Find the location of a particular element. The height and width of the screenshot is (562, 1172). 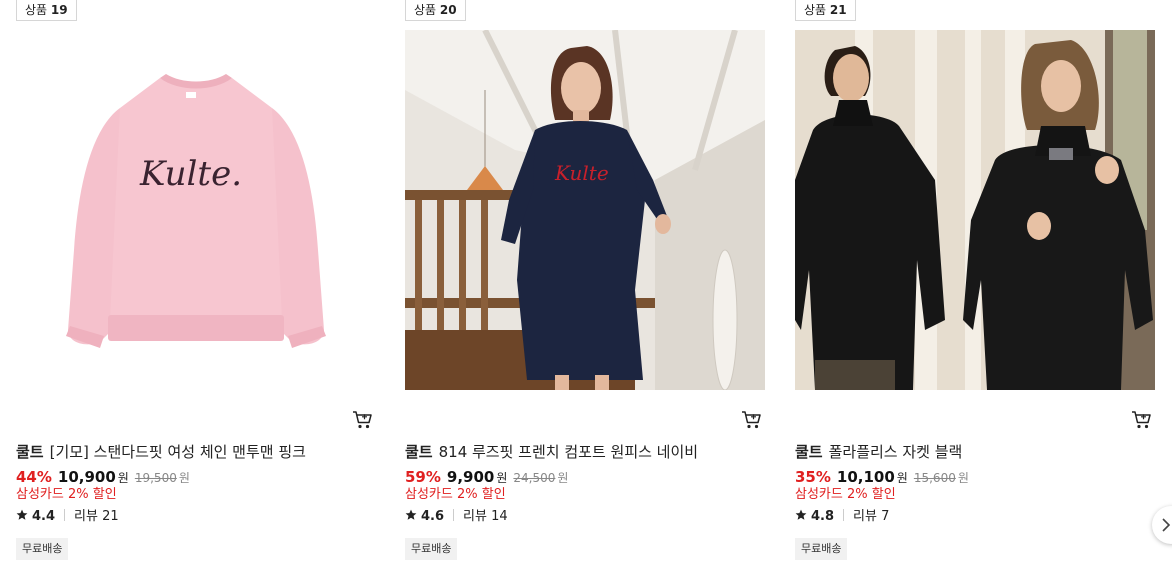

rating-row: 4.6 리뷰 14 is located at coordinates (456, 517).